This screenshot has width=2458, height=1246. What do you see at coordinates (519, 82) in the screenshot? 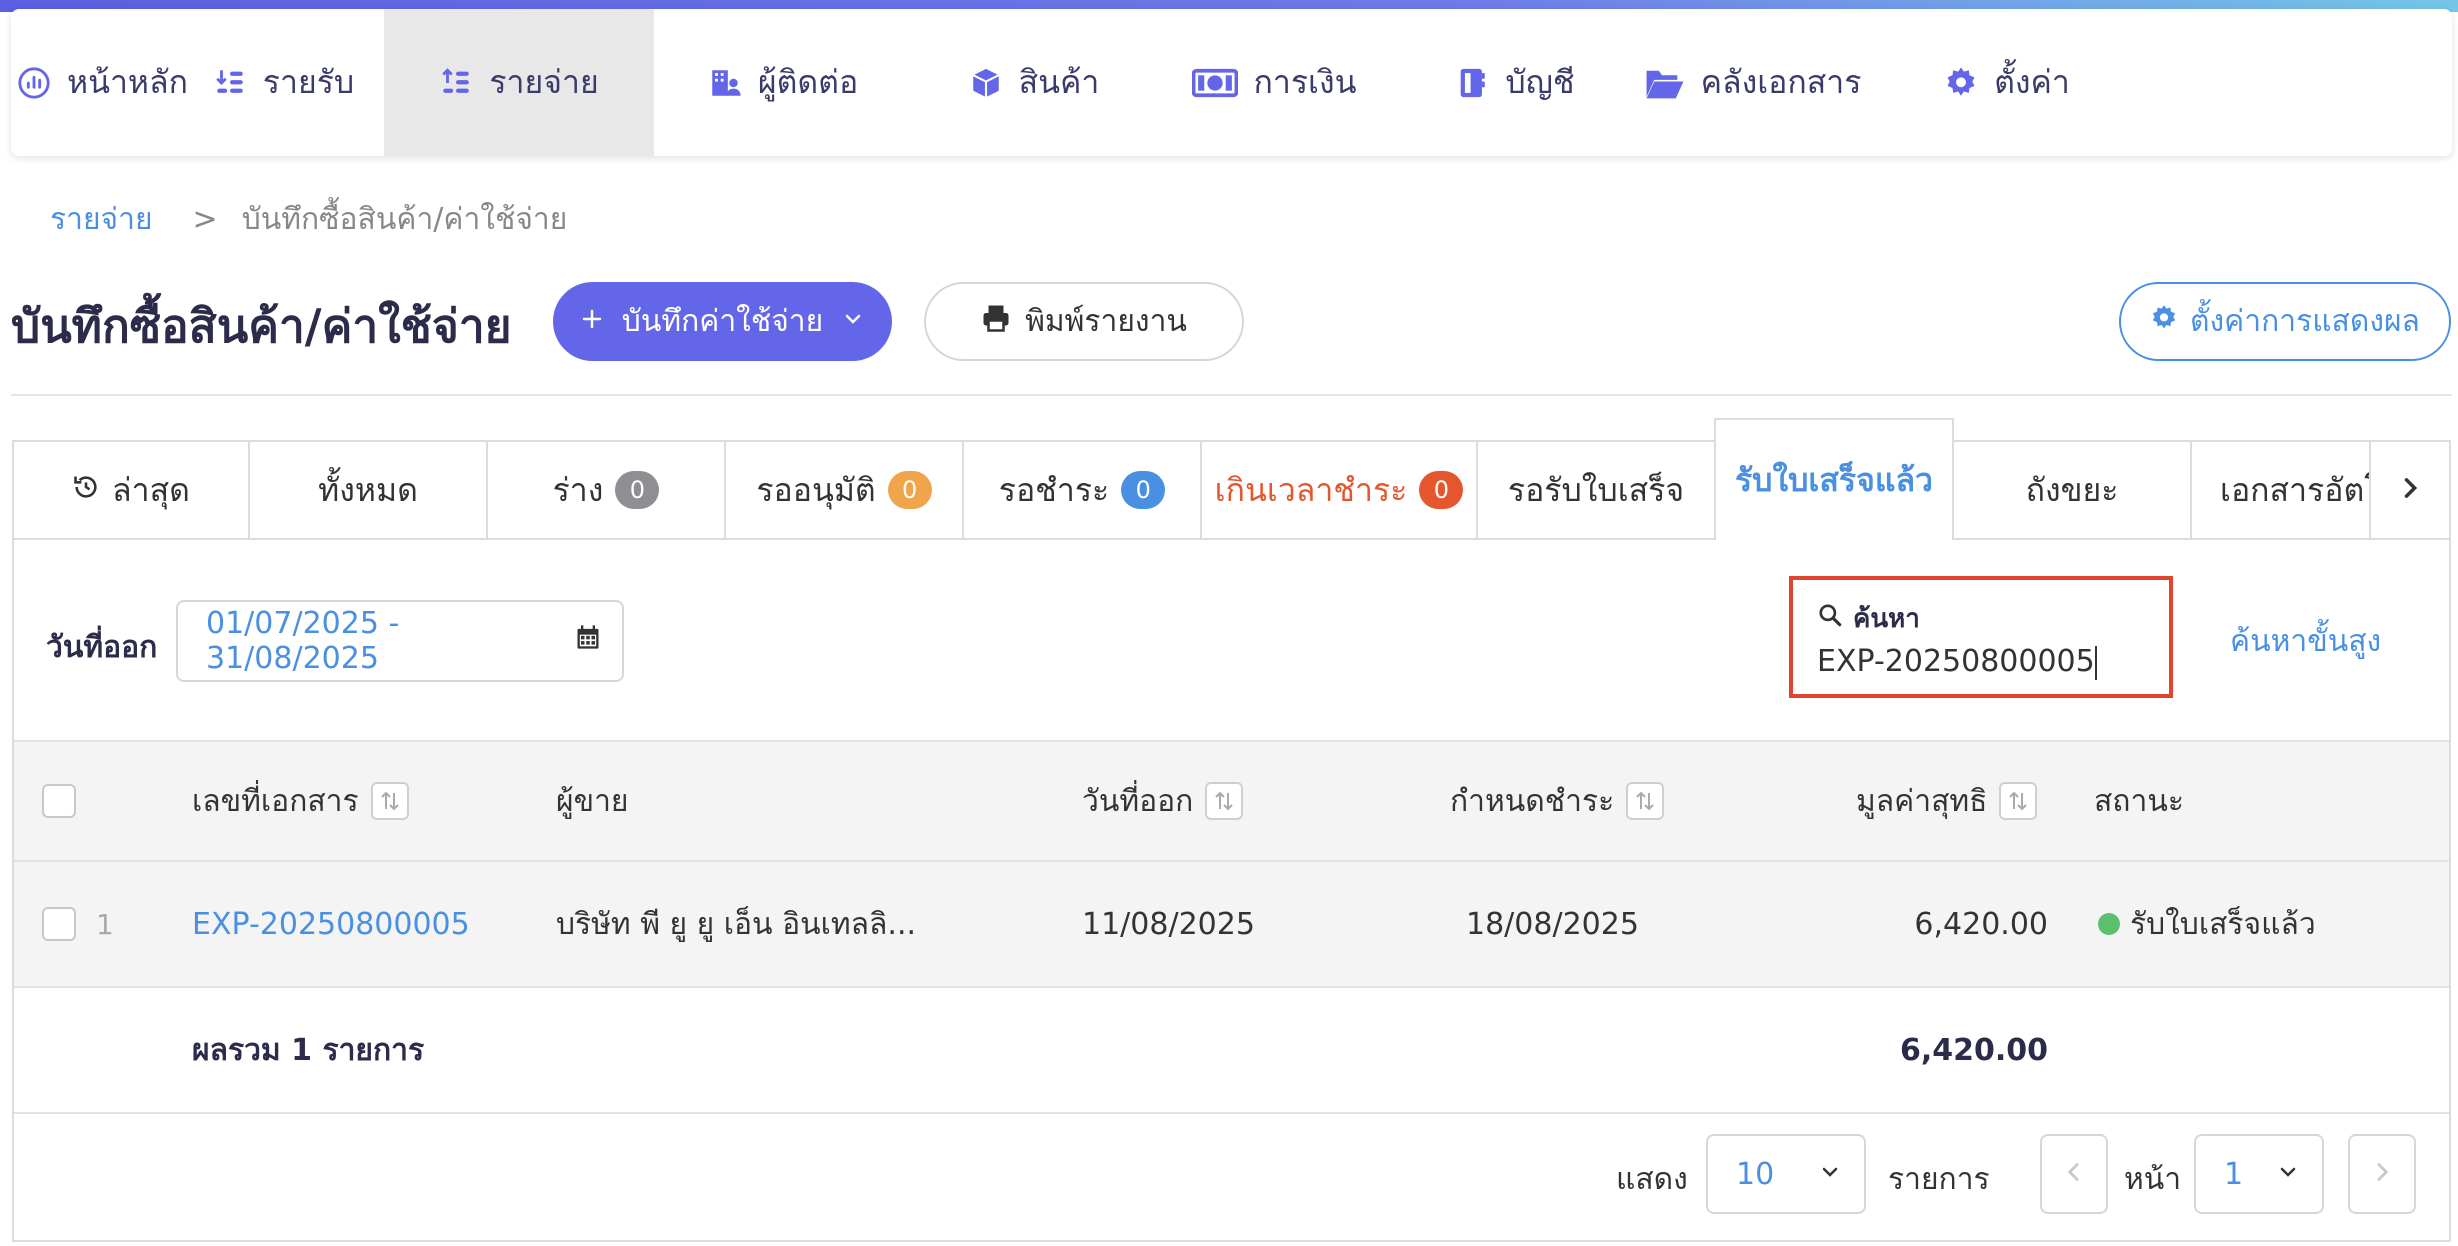
I see `nav-item-expense: รายจ่าย` at bounding box center [519, 82].